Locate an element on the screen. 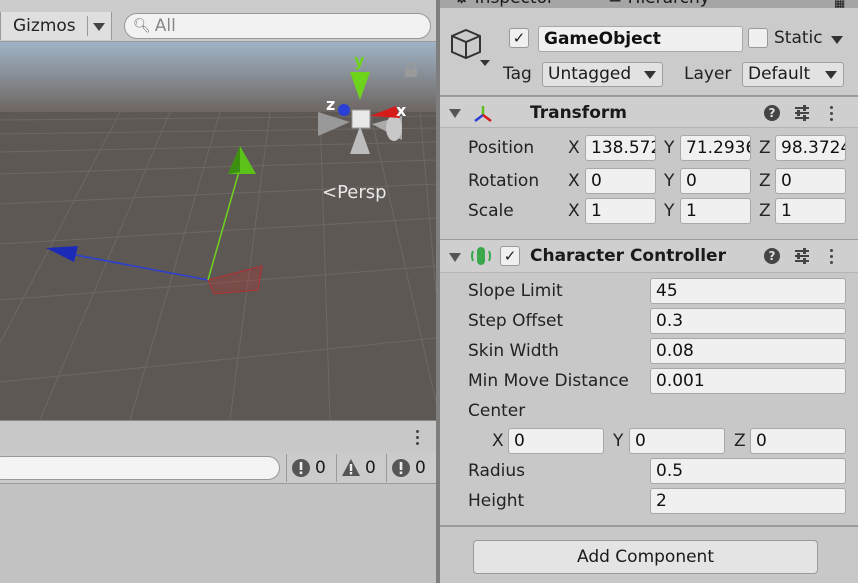 The width and height of the screenshot is (858, 583). scene-search-placeholder: All is located at coordinates (165, 26).